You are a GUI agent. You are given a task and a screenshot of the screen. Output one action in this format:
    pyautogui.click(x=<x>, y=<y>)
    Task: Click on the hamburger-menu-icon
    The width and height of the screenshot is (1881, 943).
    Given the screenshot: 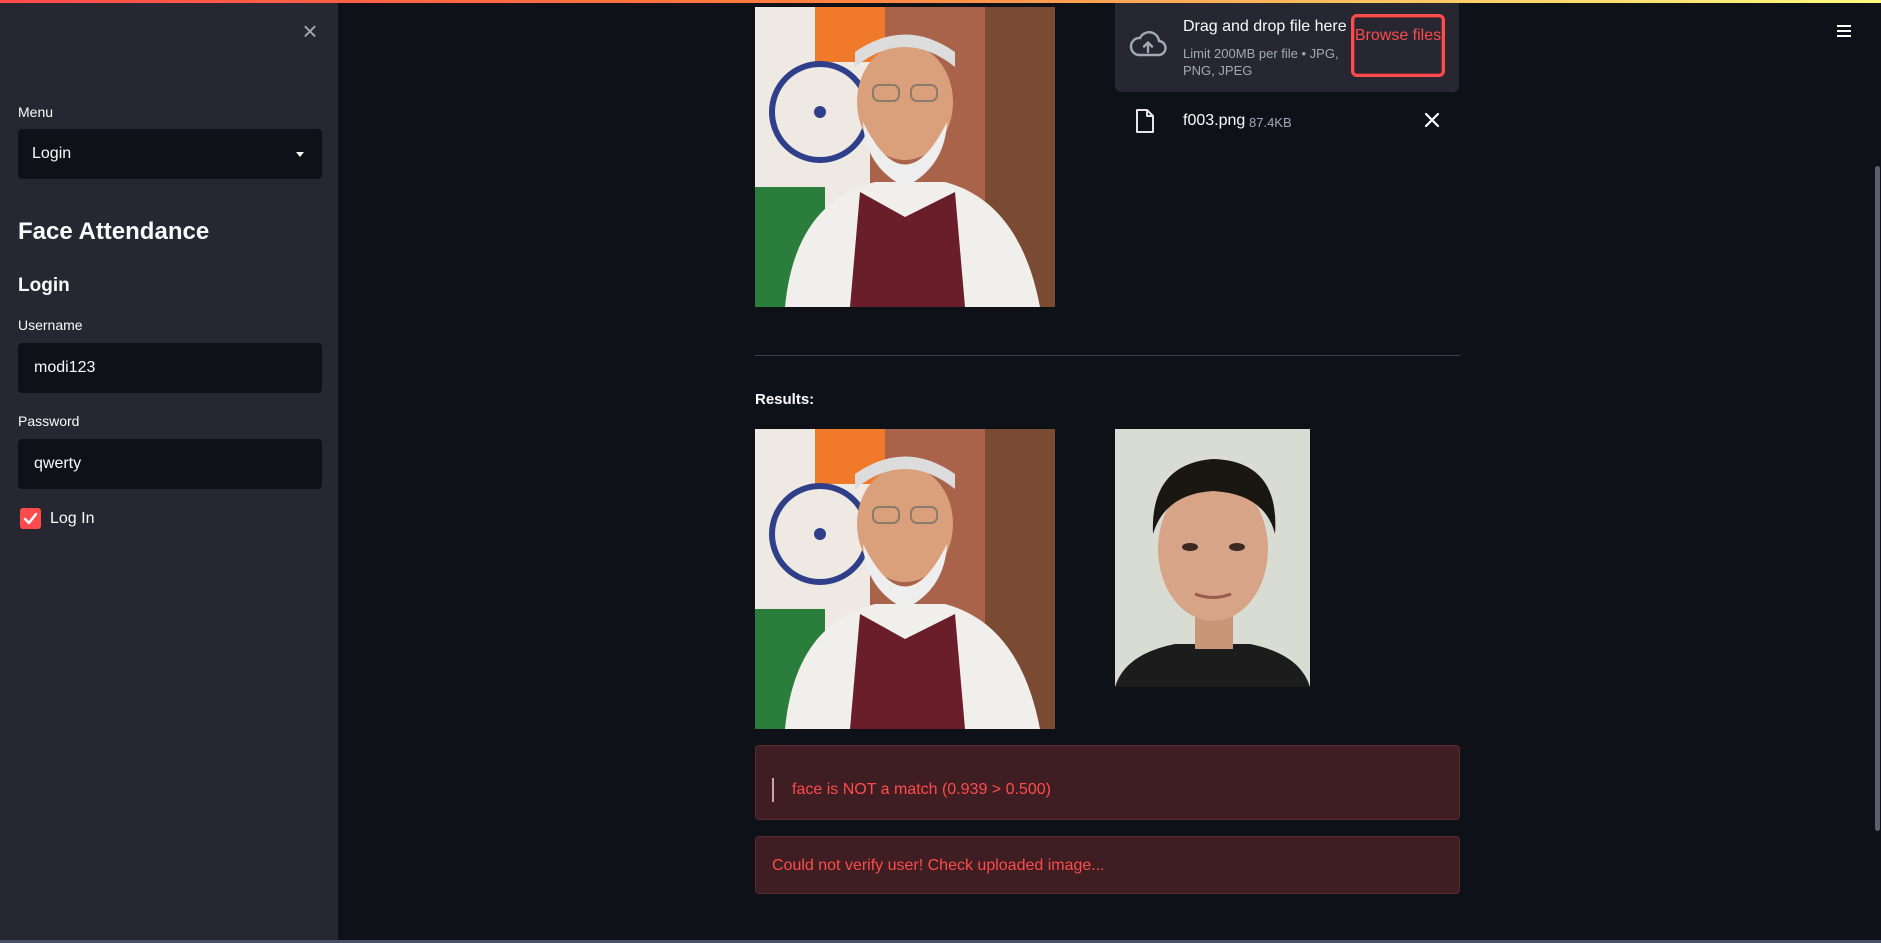 What is the action you would take?
    pyautogui.click(x=1844, y=31)
    